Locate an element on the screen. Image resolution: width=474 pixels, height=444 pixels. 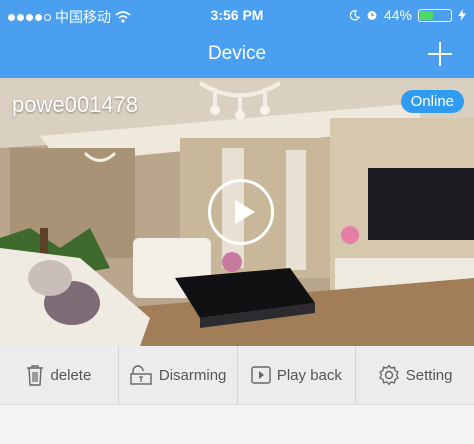
delete-button: delete is located at coordinates (59, 375).